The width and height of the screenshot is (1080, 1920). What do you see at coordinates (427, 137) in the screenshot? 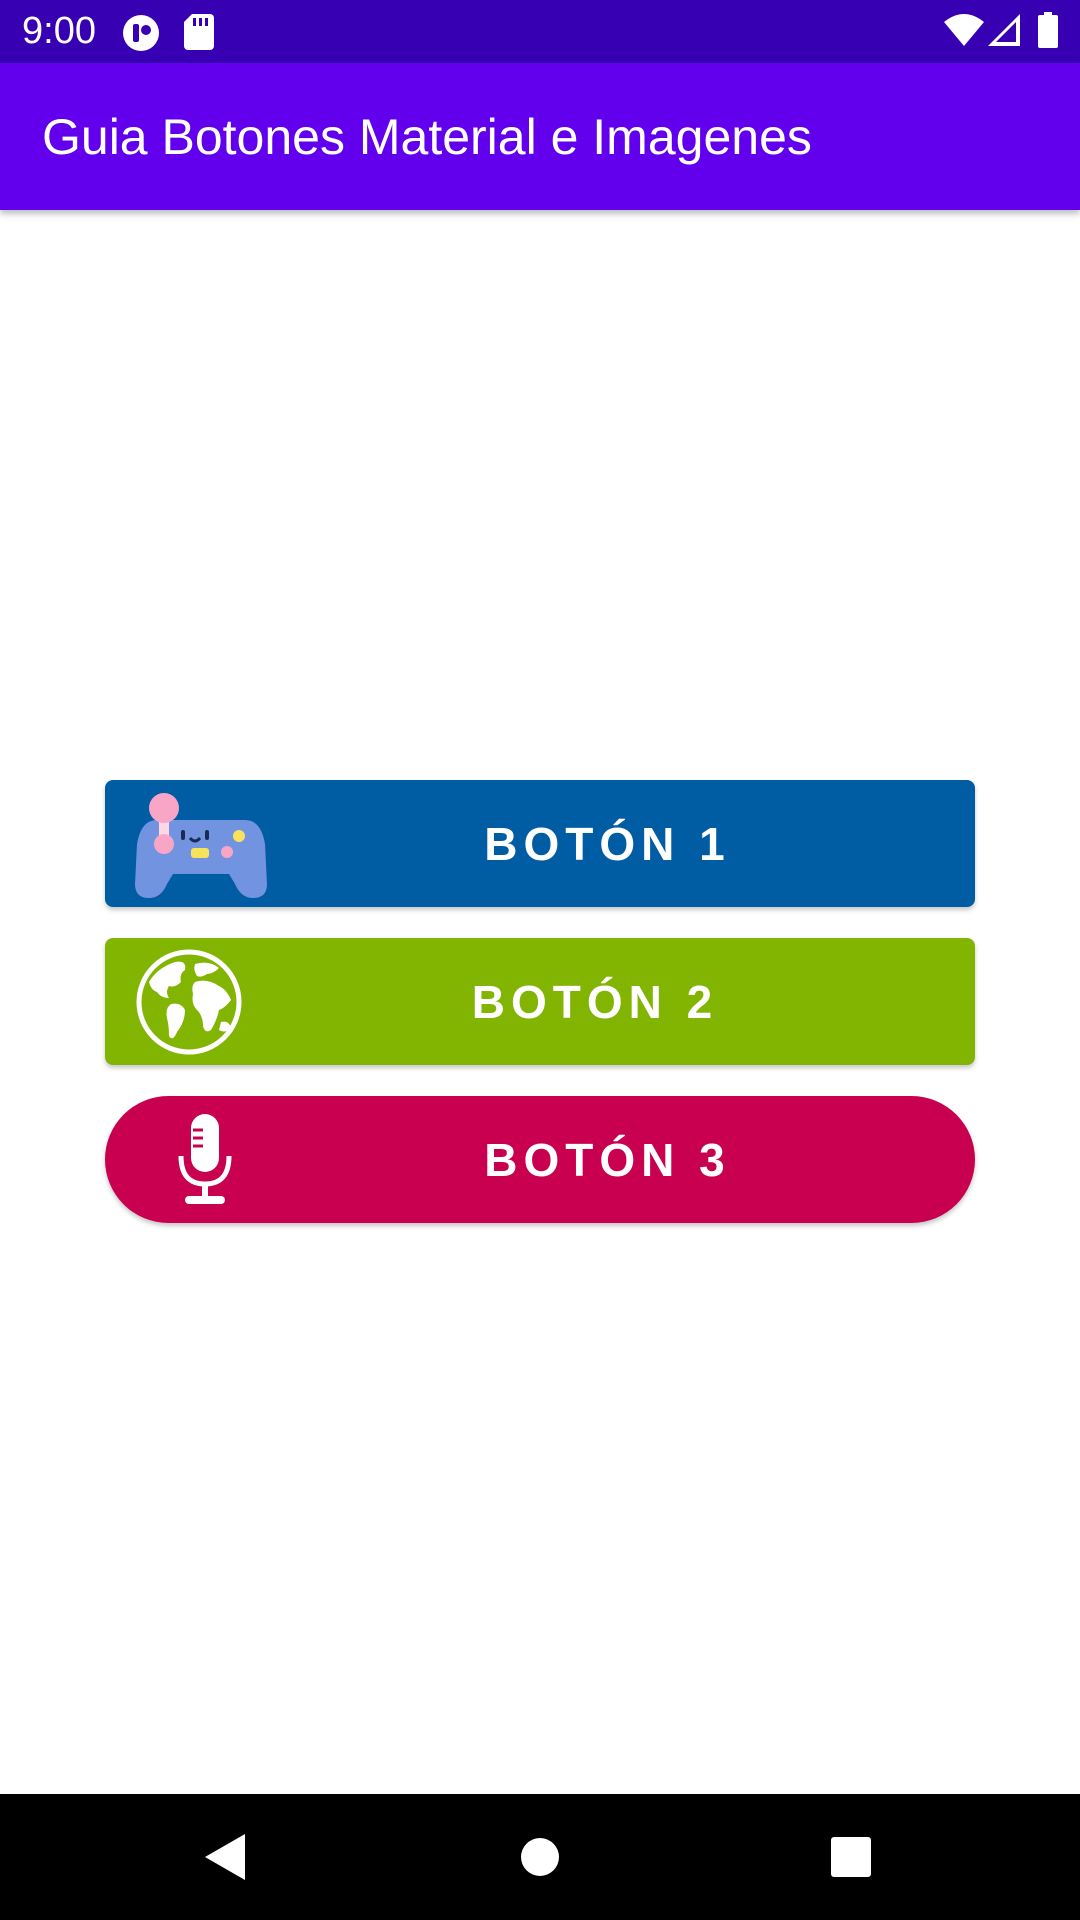
I see `app-title: Guia Botones Material e Imagenes` at bounding box center [427, 137].